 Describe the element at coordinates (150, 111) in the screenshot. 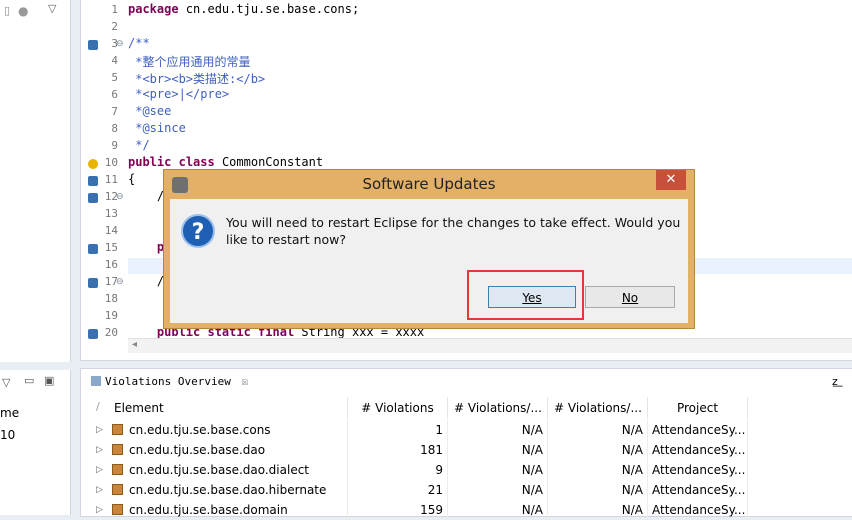

I see `code-line: *@see` at that location.